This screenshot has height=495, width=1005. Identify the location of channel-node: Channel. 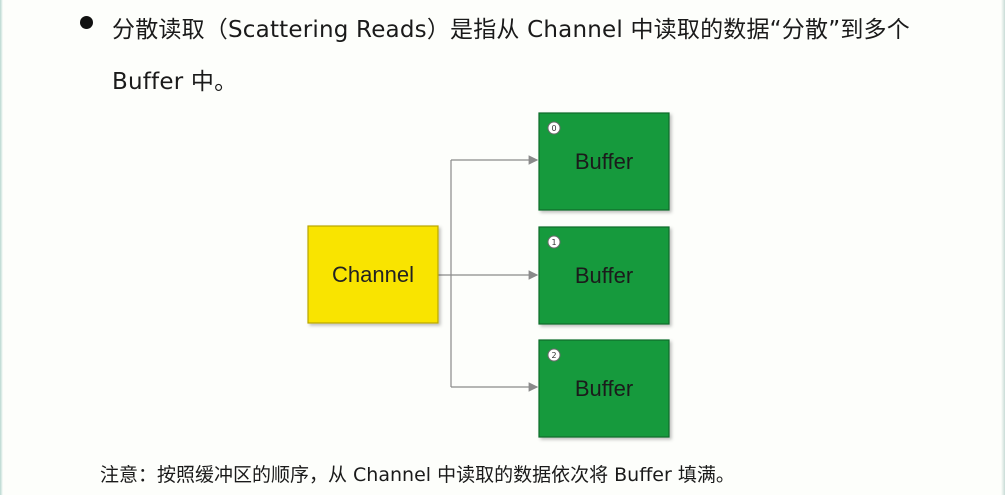
(373, 274).